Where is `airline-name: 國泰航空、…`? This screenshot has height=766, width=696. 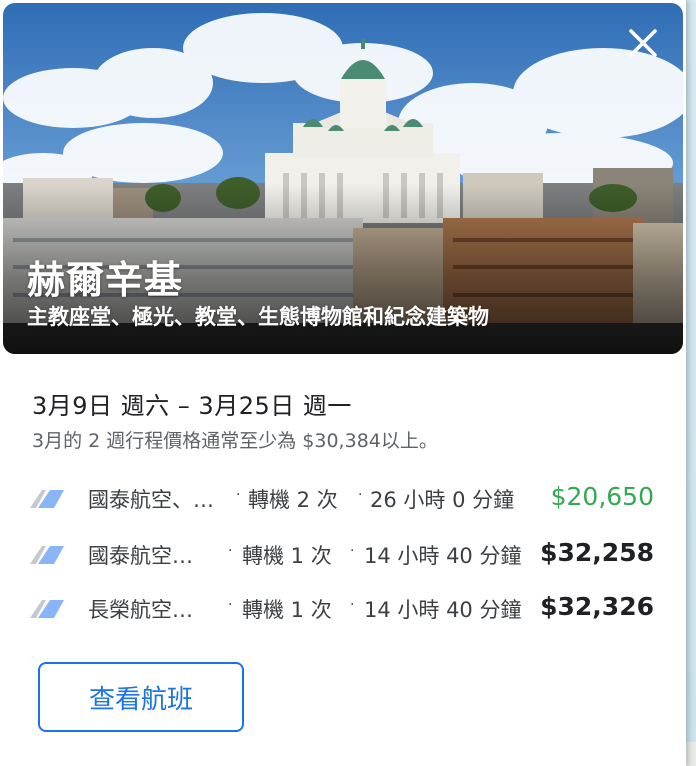
airline-name: 國泰航空、… is located at coordinates (151, 500).